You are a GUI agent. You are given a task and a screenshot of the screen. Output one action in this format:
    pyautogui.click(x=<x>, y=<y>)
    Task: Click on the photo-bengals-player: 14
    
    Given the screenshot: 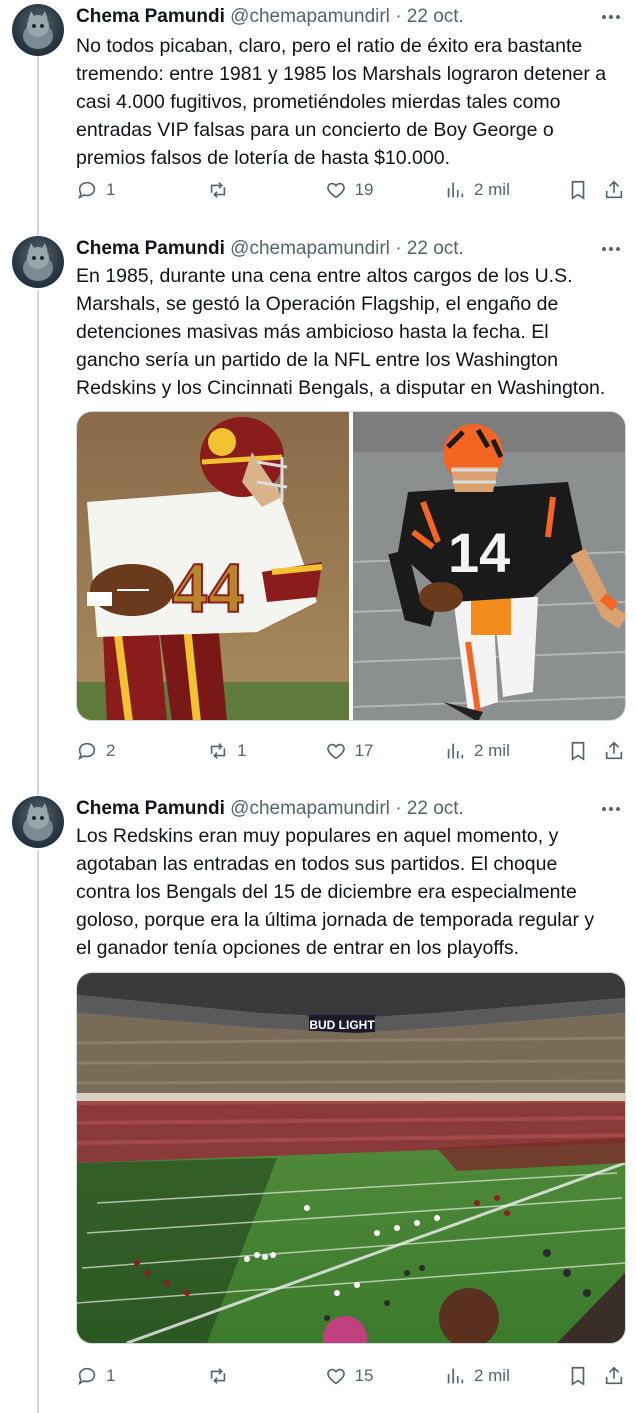 What is the action you would take?
    pyautogui.click(x=488, y=566)
    